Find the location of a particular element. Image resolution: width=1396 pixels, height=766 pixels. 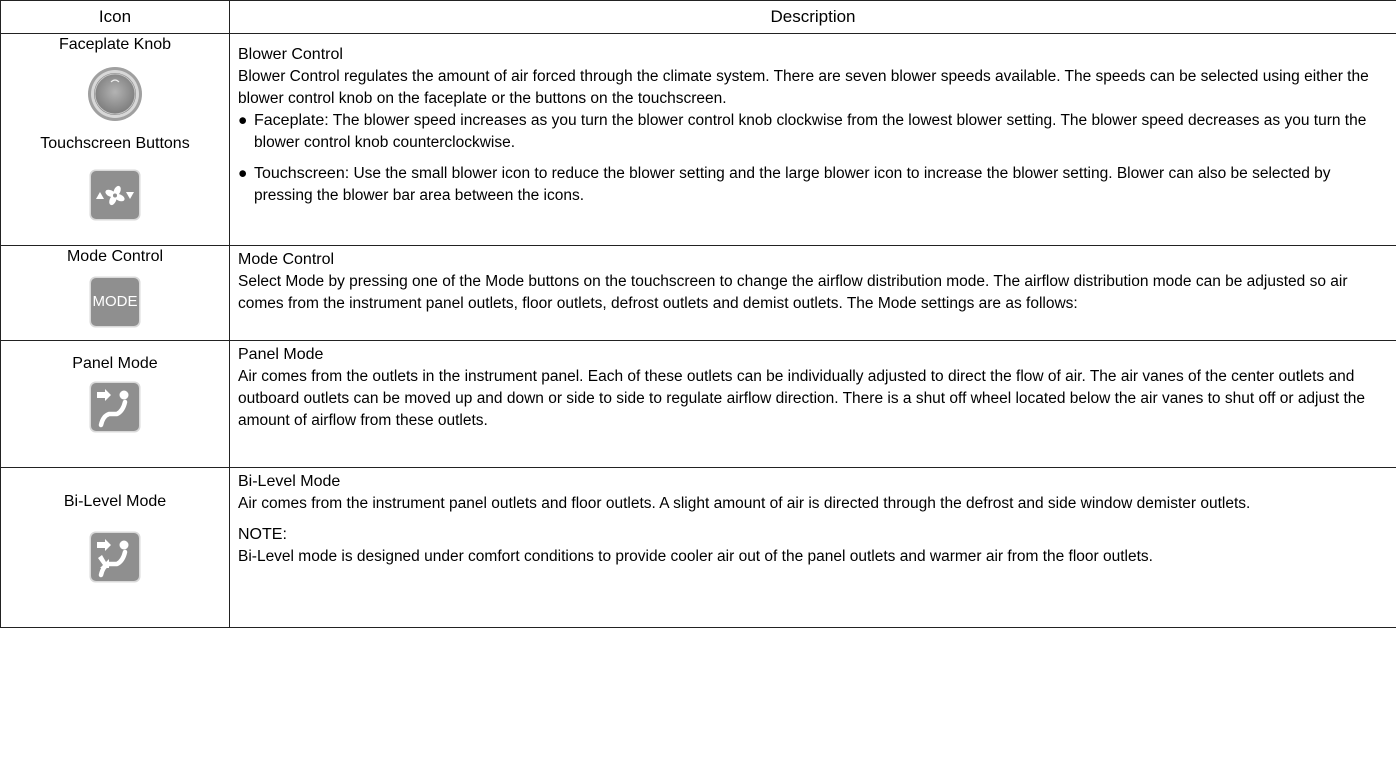

bullet-term-faceplate: Faceplate: is located at coordinates (291, 120).